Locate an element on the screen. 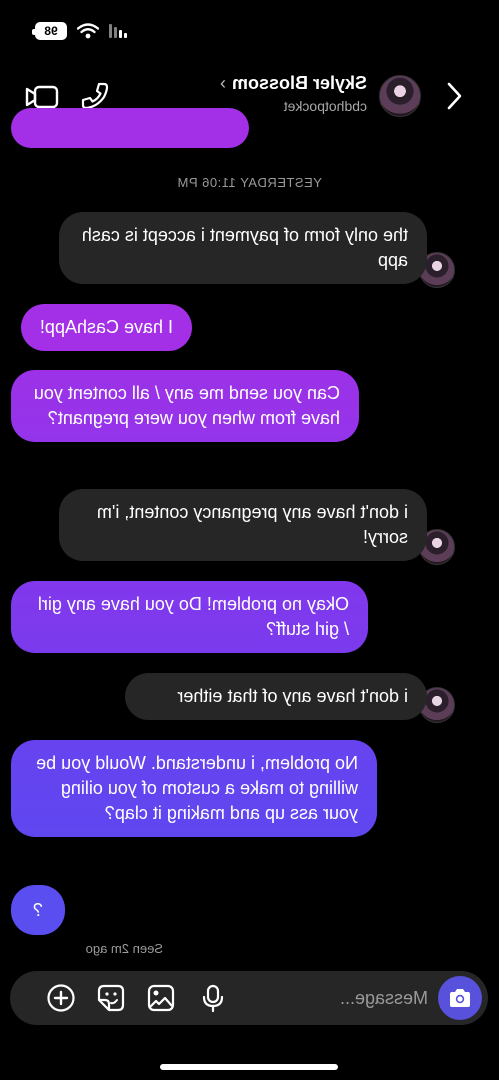  message-outgoing: I have CashApp! is located at coordinates (106, 327).